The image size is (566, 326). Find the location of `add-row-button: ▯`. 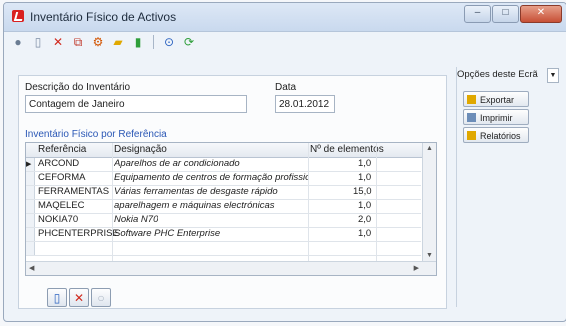

add-row-button: ▯ is located at coordinates (57, 297).